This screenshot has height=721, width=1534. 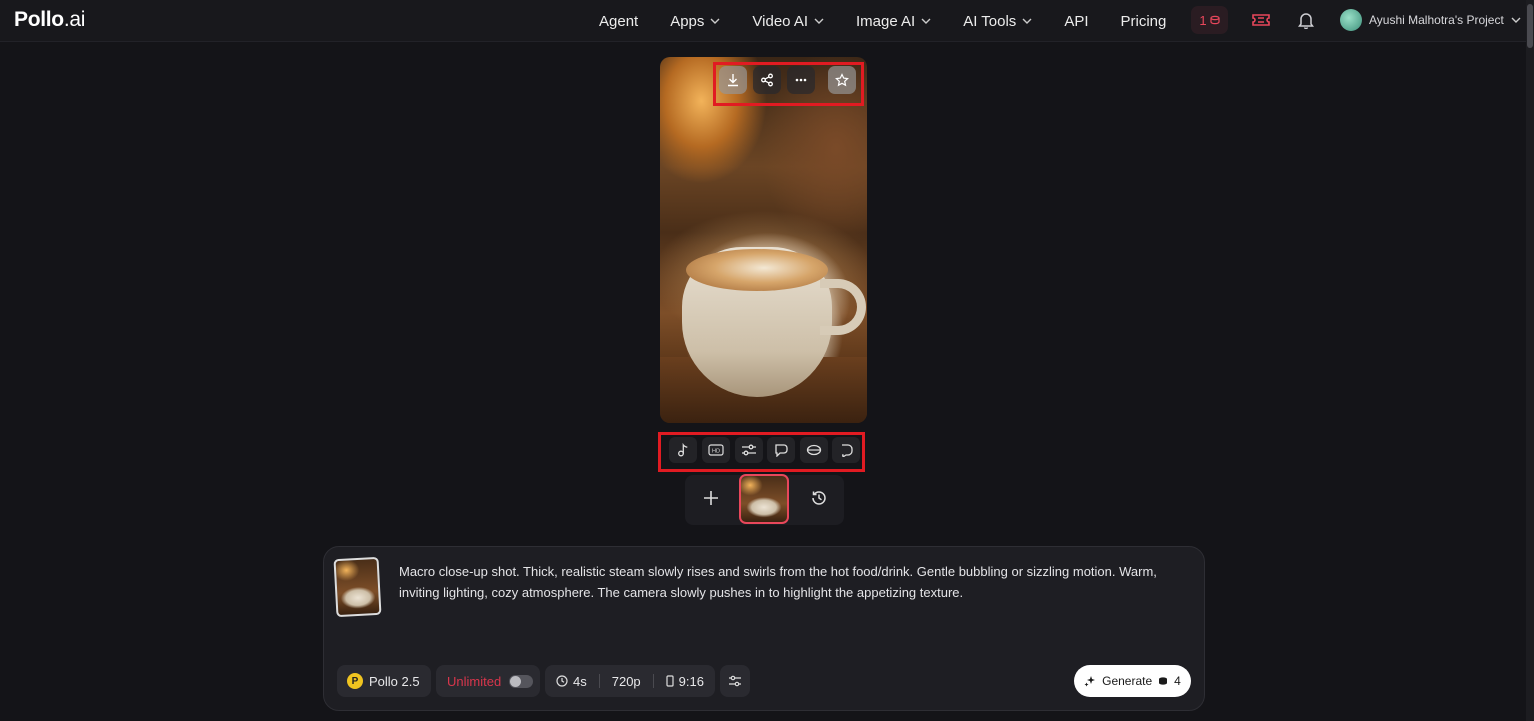 What do you see at coordinates (1530, 360) in the screenshot?
I see `page-scrollbar` at bounding box center [1530, 360].